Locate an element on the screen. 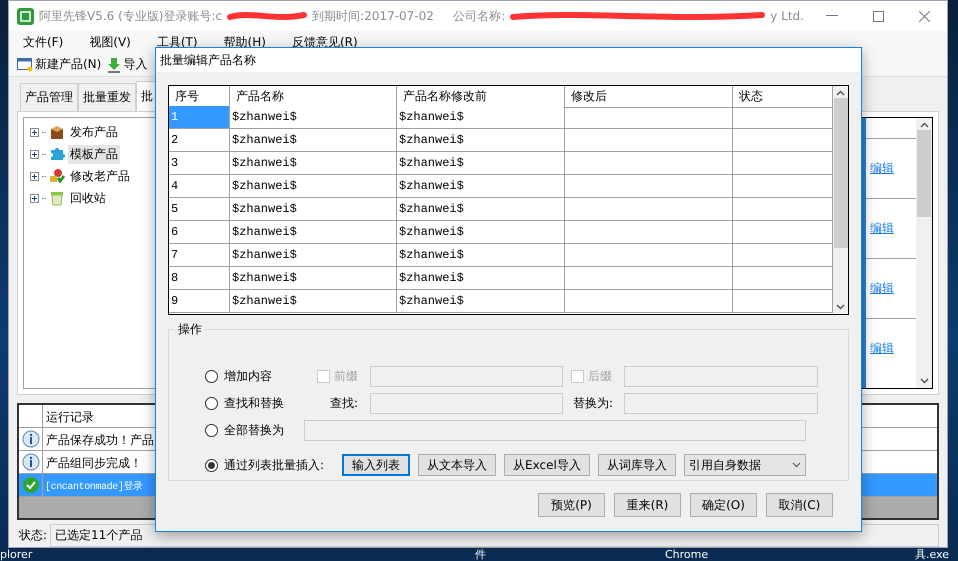 This screenshot has width=958, height=561. log-entry: [cncantonmade]登录 is located at coordinates (94, 487).